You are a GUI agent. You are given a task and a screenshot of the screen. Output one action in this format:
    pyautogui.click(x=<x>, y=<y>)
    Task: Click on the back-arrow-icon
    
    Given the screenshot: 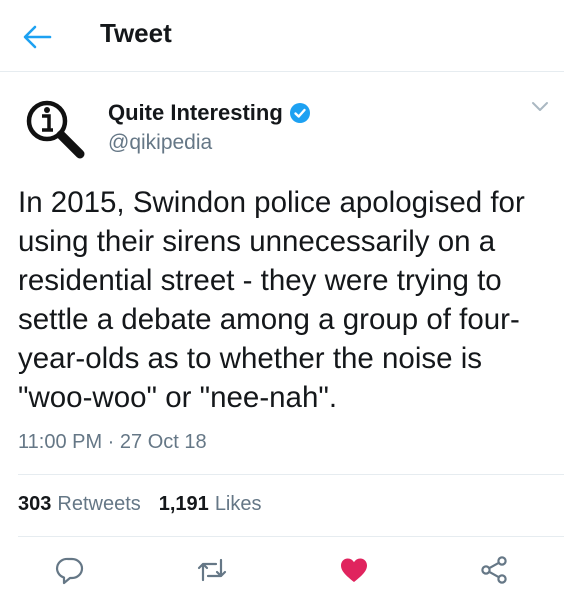 What is the action you would take?
    pyautogui.click(x=37, y=37)
    